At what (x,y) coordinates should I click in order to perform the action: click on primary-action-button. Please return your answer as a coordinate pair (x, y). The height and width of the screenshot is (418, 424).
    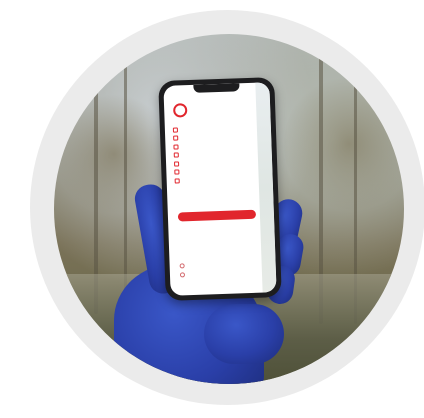
    Looking at the image, I should click on (217, 215).